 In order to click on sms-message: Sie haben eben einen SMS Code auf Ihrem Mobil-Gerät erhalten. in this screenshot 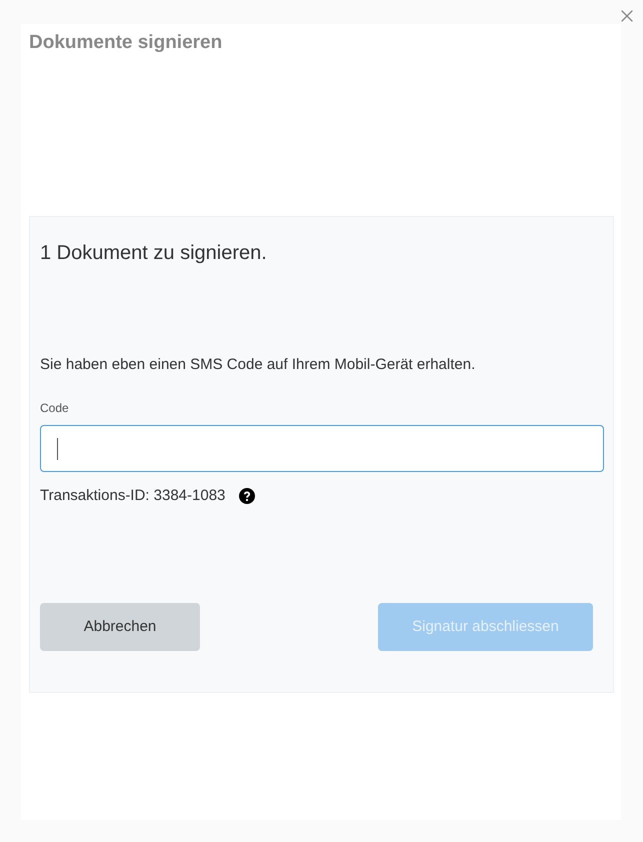, I will do `click(258, 365)`.